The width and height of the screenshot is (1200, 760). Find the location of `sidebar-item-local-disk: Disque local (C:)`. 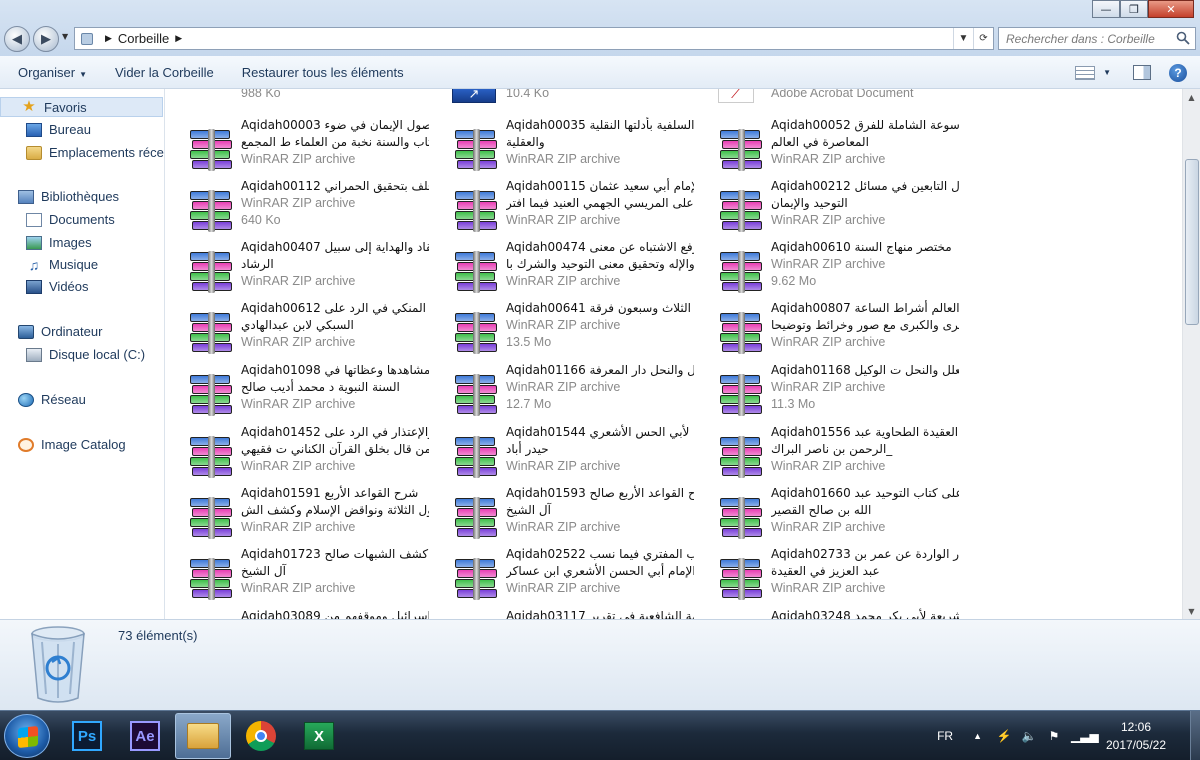

sidebar-item-local-disk: Disque local (C:) is located at coordinates (85, 354).